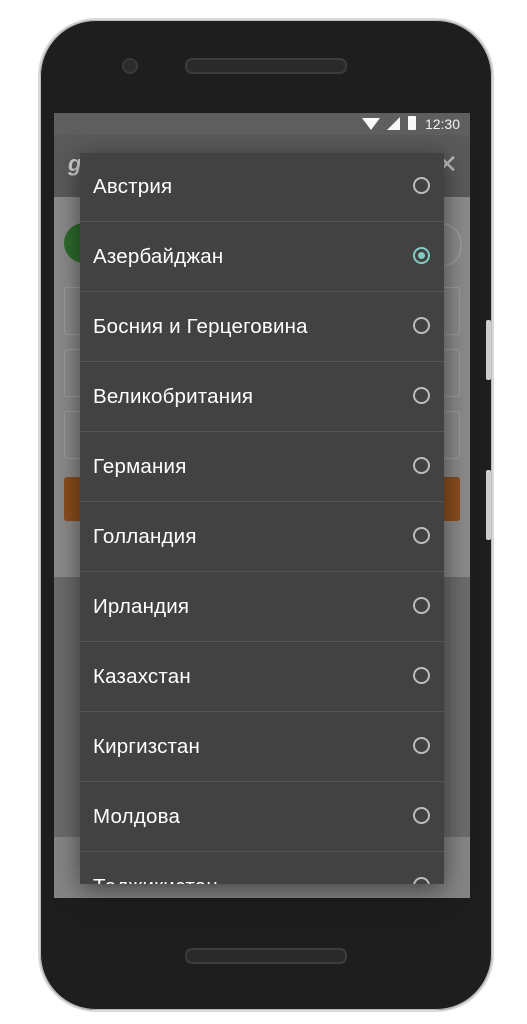 Image resolution: width=527 pixels, height=1024 pixels. What do you see at coordinates (262, 817) in the screenshot?
I see `country-option: Молдова` at bounding box center [262, 817].